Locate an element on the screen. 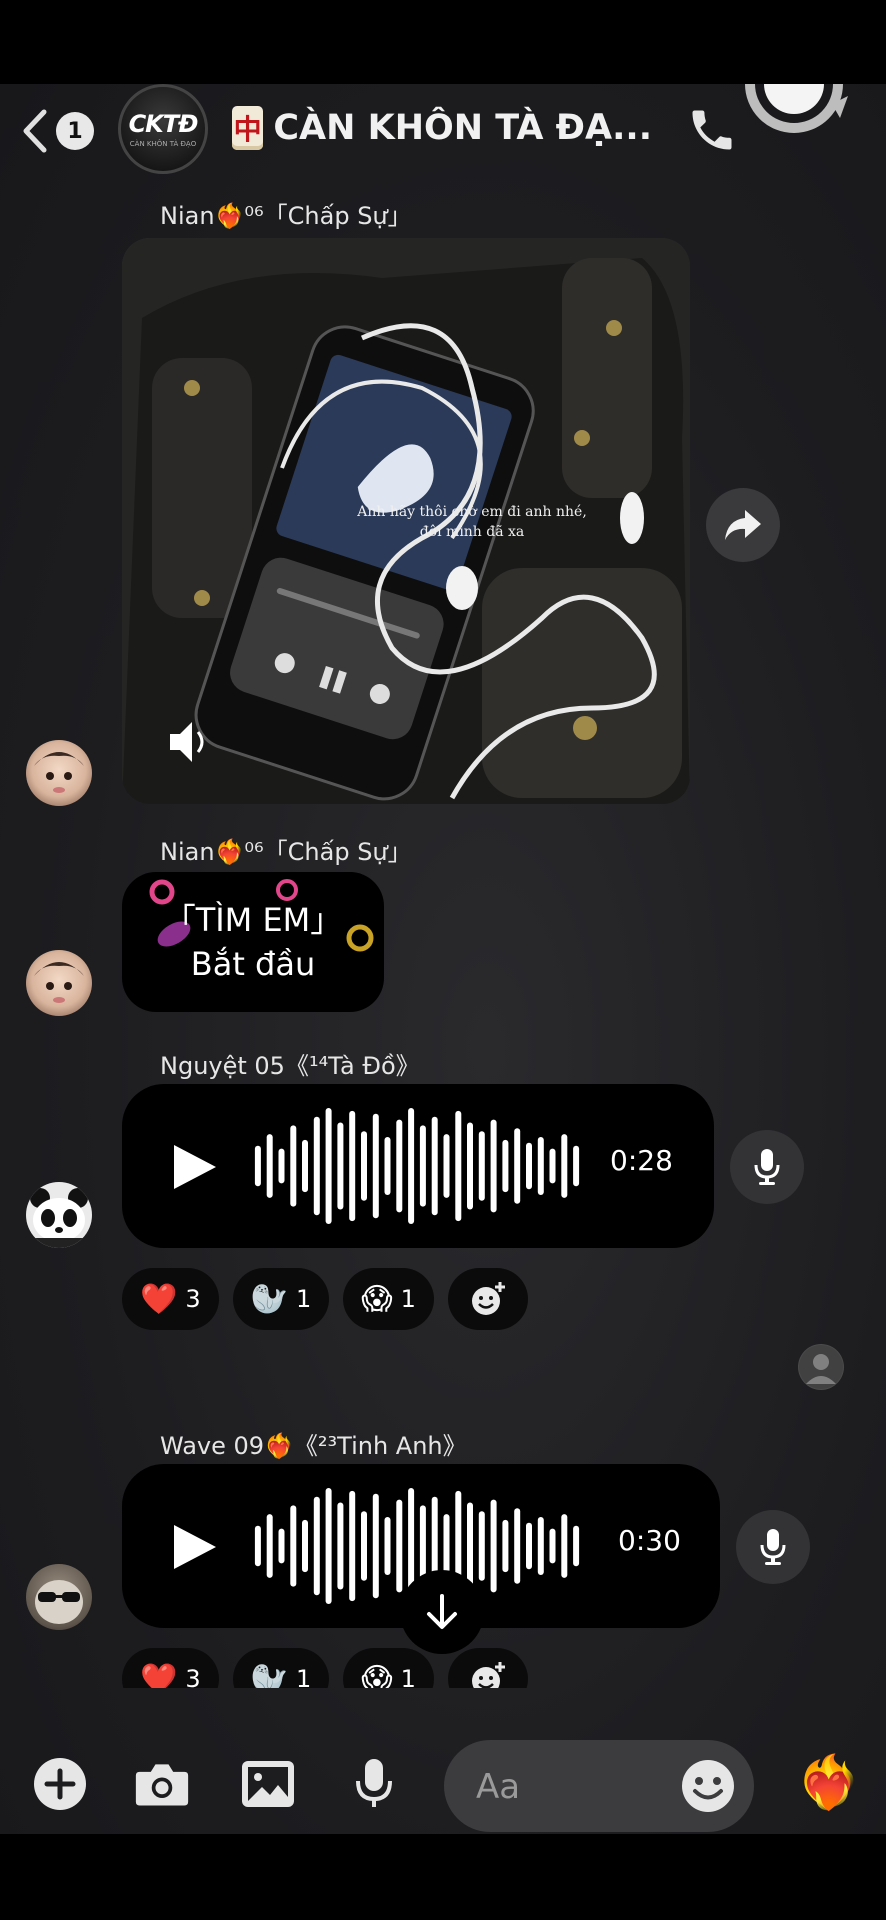 This screenshot has width=886, height=1920. voice-record-button is located at coordinates (374, 1784).